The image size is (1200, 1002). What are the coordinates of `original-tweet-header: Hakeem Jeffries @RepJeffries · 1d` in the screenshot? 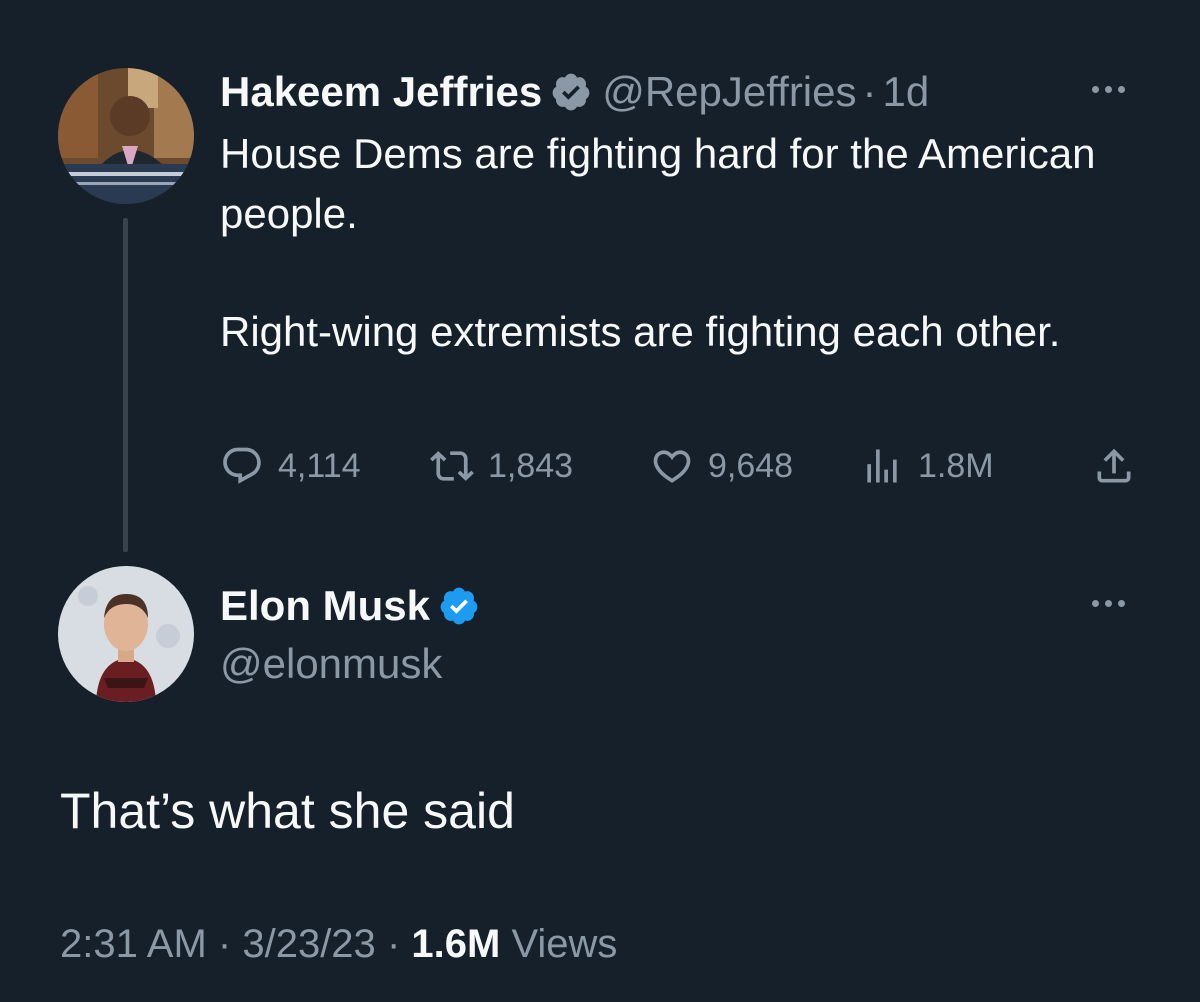 It's located at (574, 92).